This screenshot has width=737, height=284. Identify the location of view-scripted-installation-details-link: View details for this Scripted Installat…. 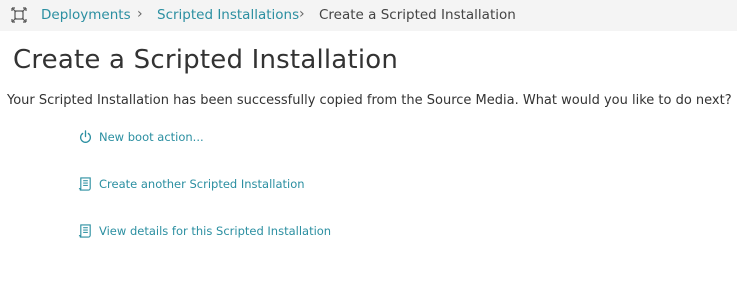
(204, 231).